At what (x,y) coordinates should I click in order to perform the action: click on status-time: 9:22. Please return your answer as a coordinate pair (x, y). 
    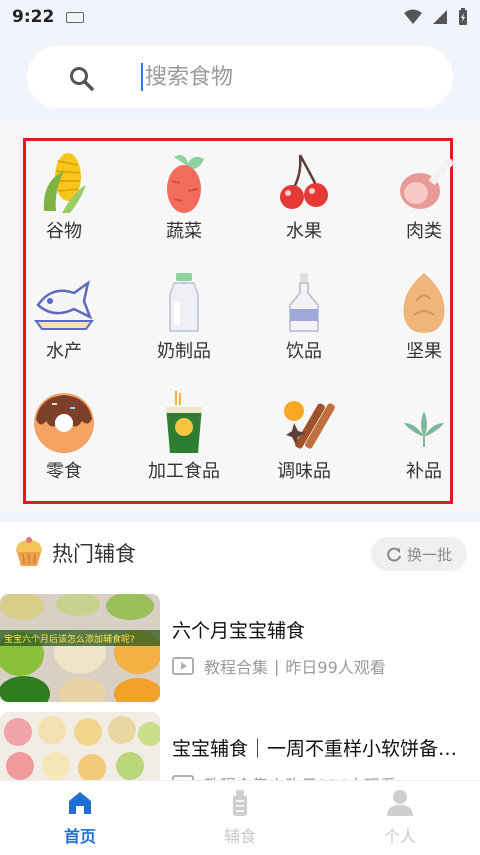
    Looking at the image, I should click on (33, 17).